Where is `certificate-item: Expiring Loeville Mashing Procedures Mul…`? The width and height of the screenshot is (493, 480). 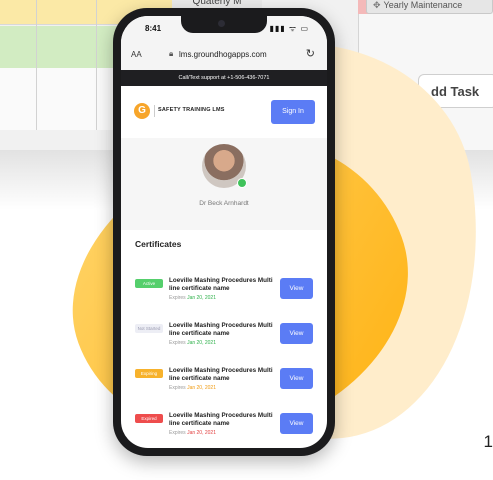
certificate-item: Expiring Loeville Mashing Procedures Mul… is located at coordinates (224, 382).